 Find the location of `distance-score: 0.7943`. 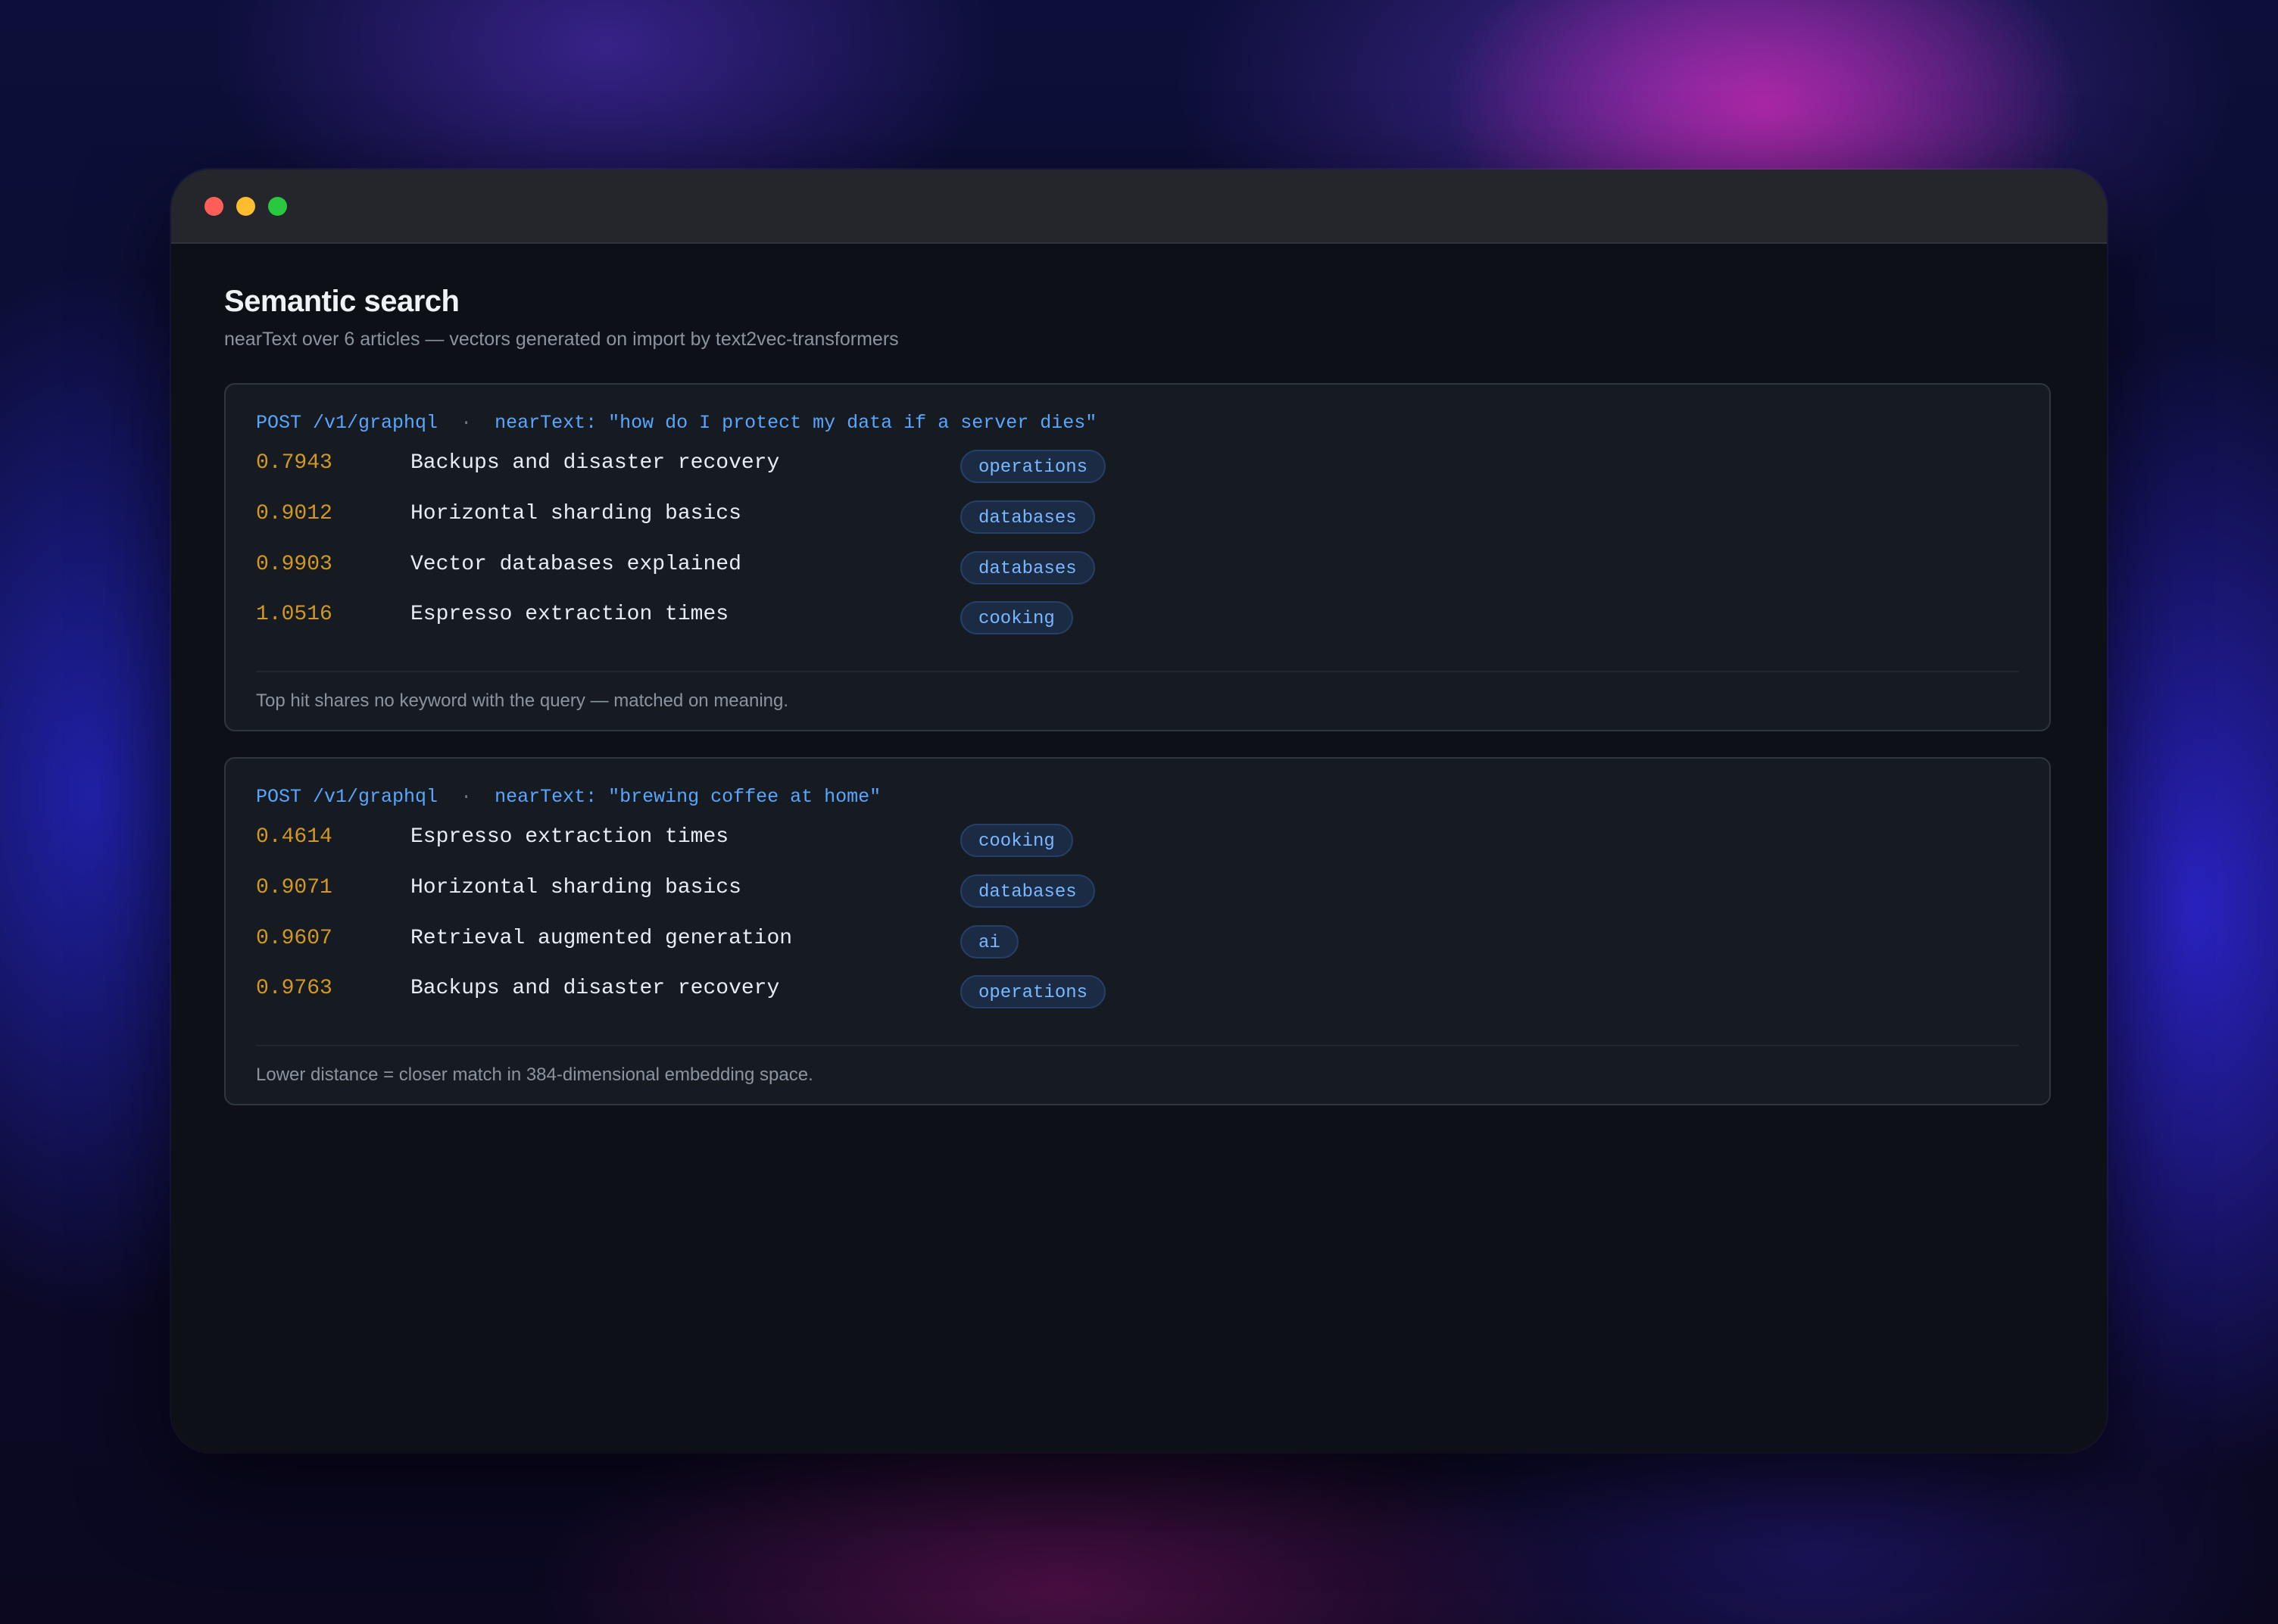

distance-score: 0.7943 is located at coordinates (294, 463).